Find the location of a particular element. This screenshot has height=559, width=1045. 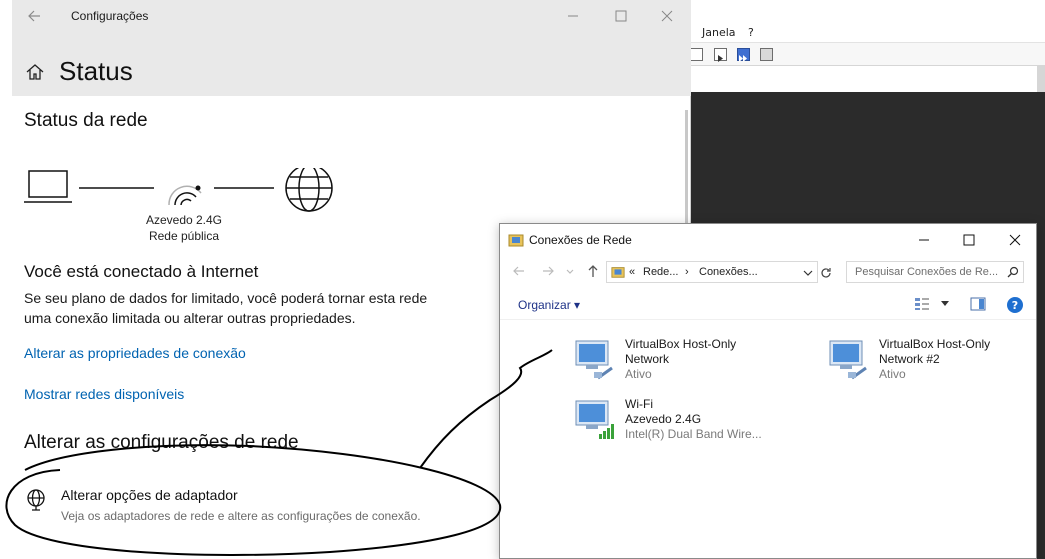

connection-name-cont: Network is located at coordinates (647, 359).